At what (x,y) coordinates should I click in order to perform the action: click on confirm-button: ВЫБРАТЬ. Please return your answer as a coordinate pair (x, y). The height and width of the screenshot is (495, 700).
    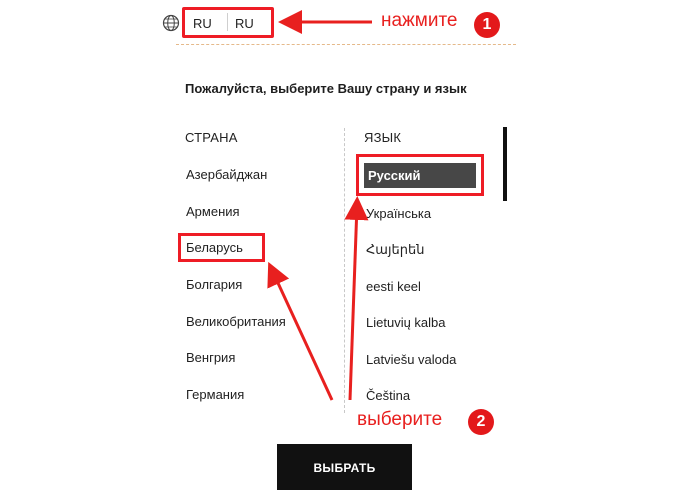
    Looking at the image, I should click on (344, 467).